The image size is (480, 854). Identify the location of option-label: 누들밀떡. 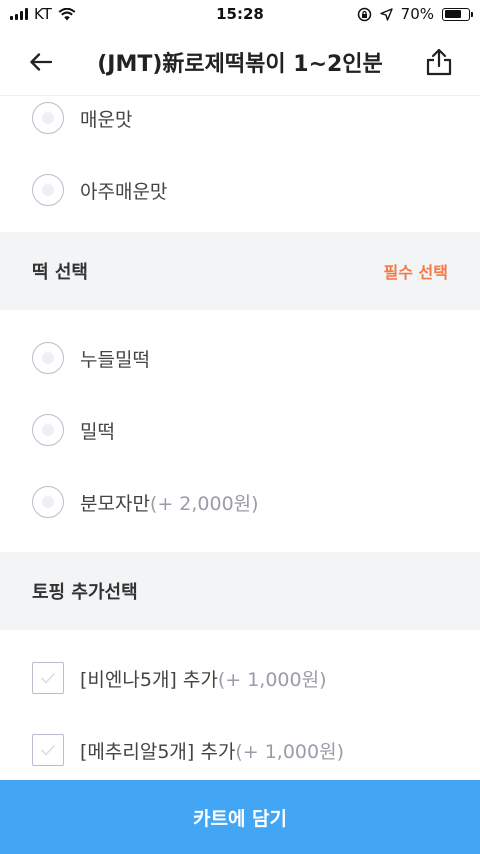
(115, 359).